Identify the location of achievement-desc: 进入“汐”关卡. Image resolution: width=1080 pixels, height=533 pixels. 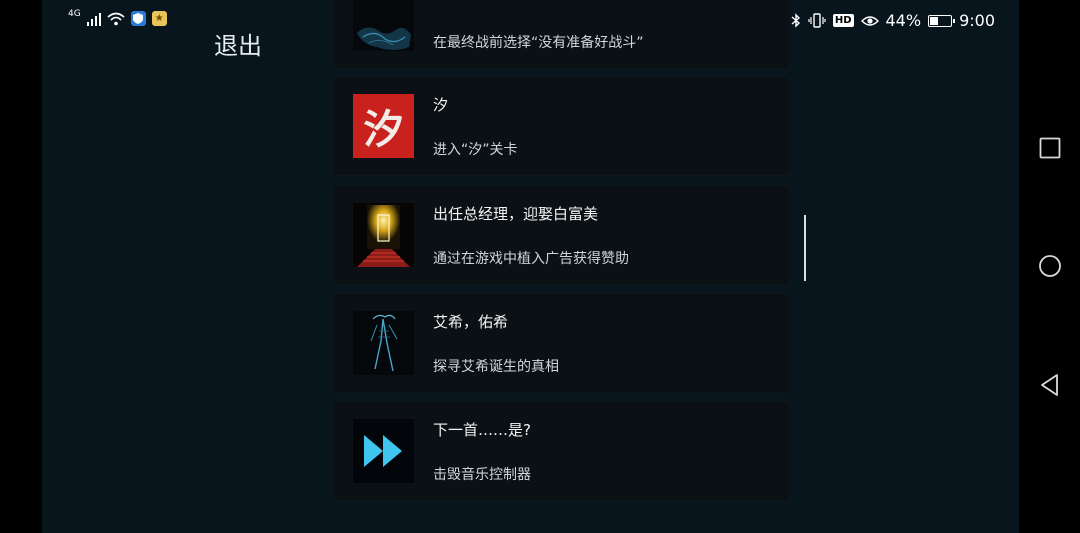
(475, 150).